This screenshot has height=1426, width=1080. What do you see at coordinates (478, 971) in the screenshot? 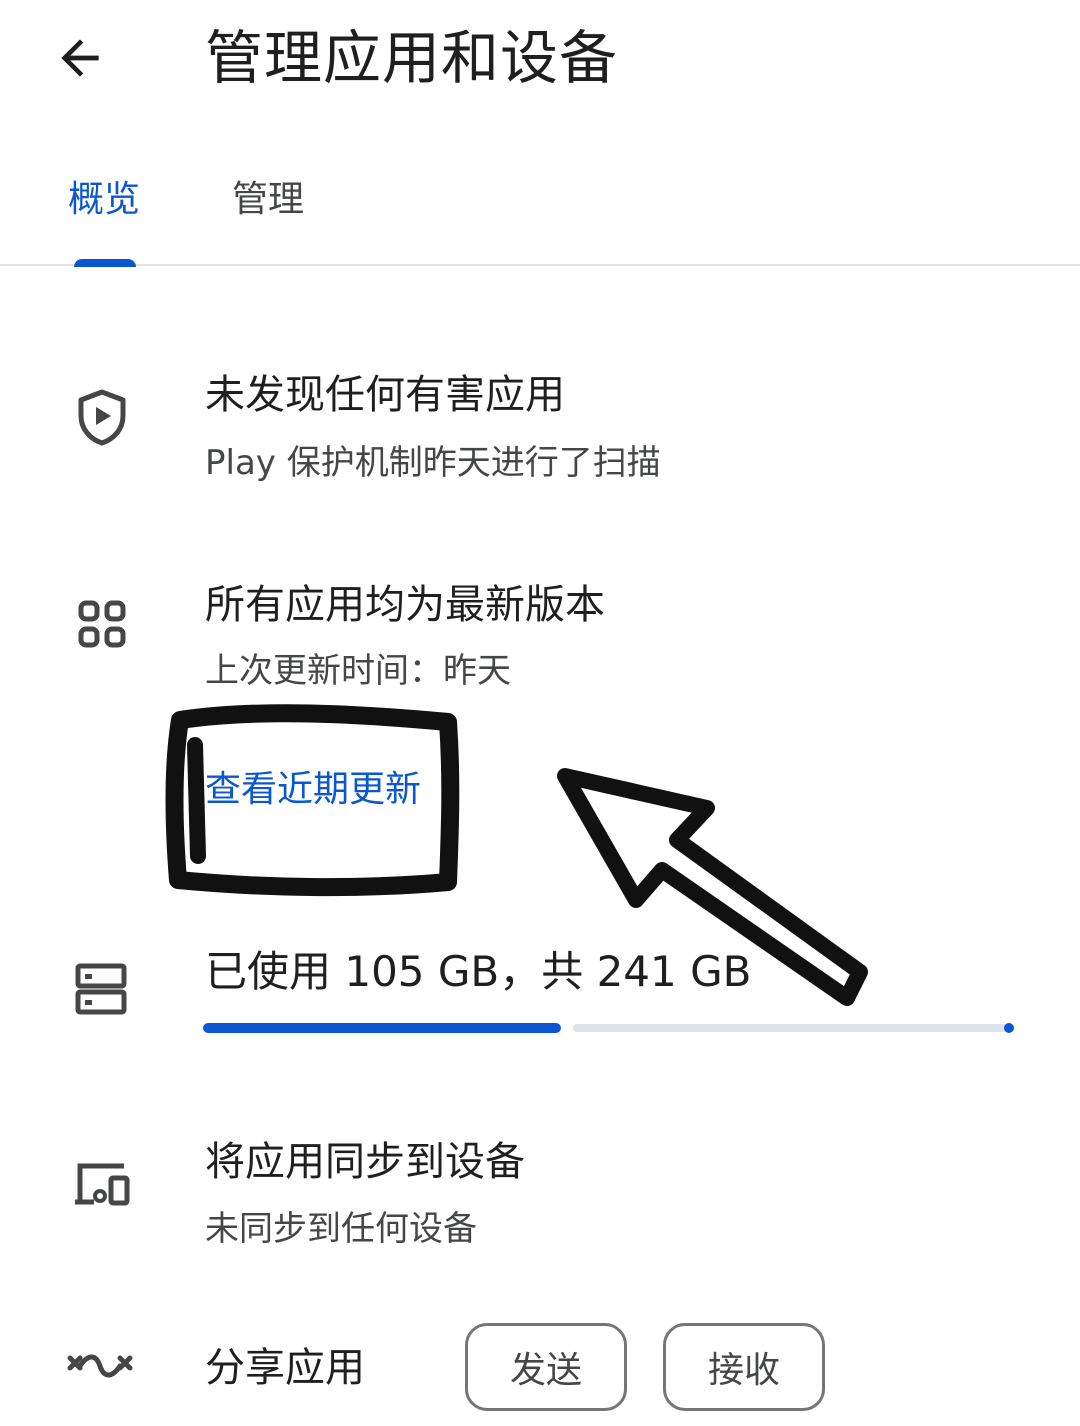
I see `storage-label: 已使用 105 GB，共 241 GB` at bounding box center [478, 971].